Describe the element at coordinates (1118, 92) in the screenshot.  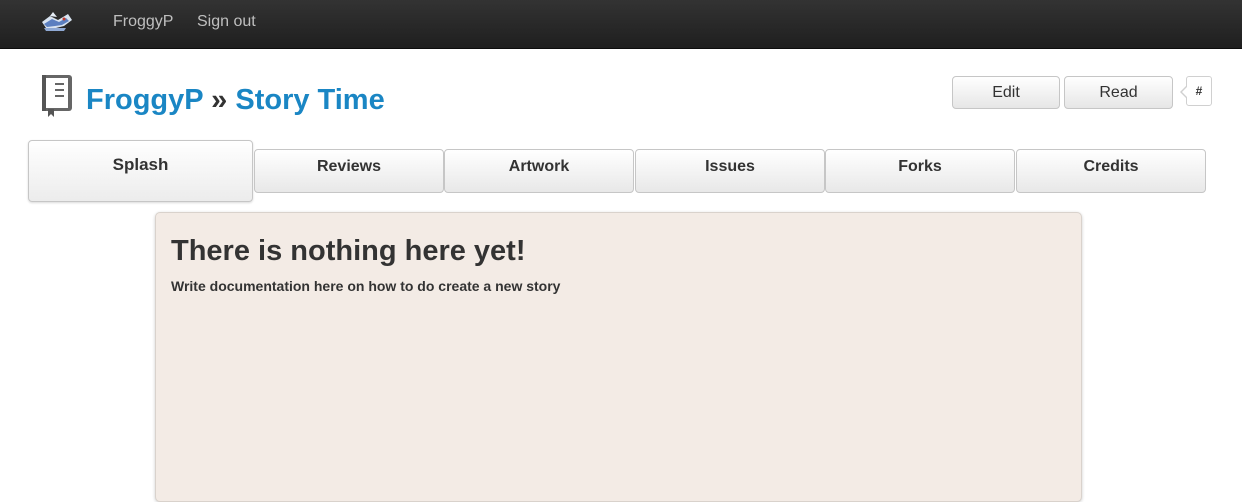
I see `read-button: Read` at that location.